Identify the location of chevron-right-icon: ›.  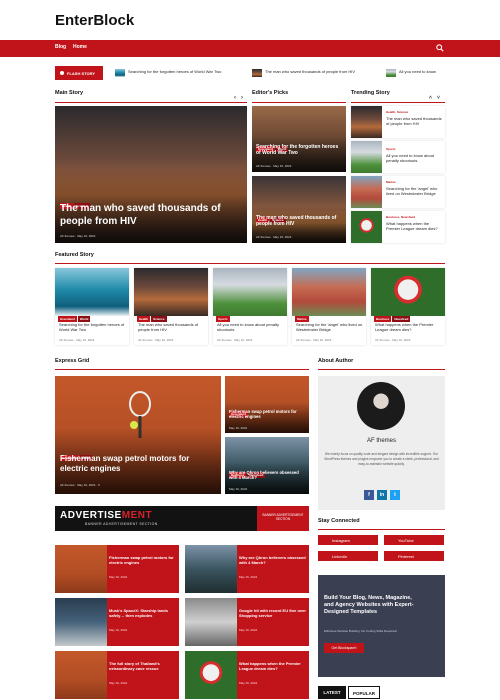
(242, 98).